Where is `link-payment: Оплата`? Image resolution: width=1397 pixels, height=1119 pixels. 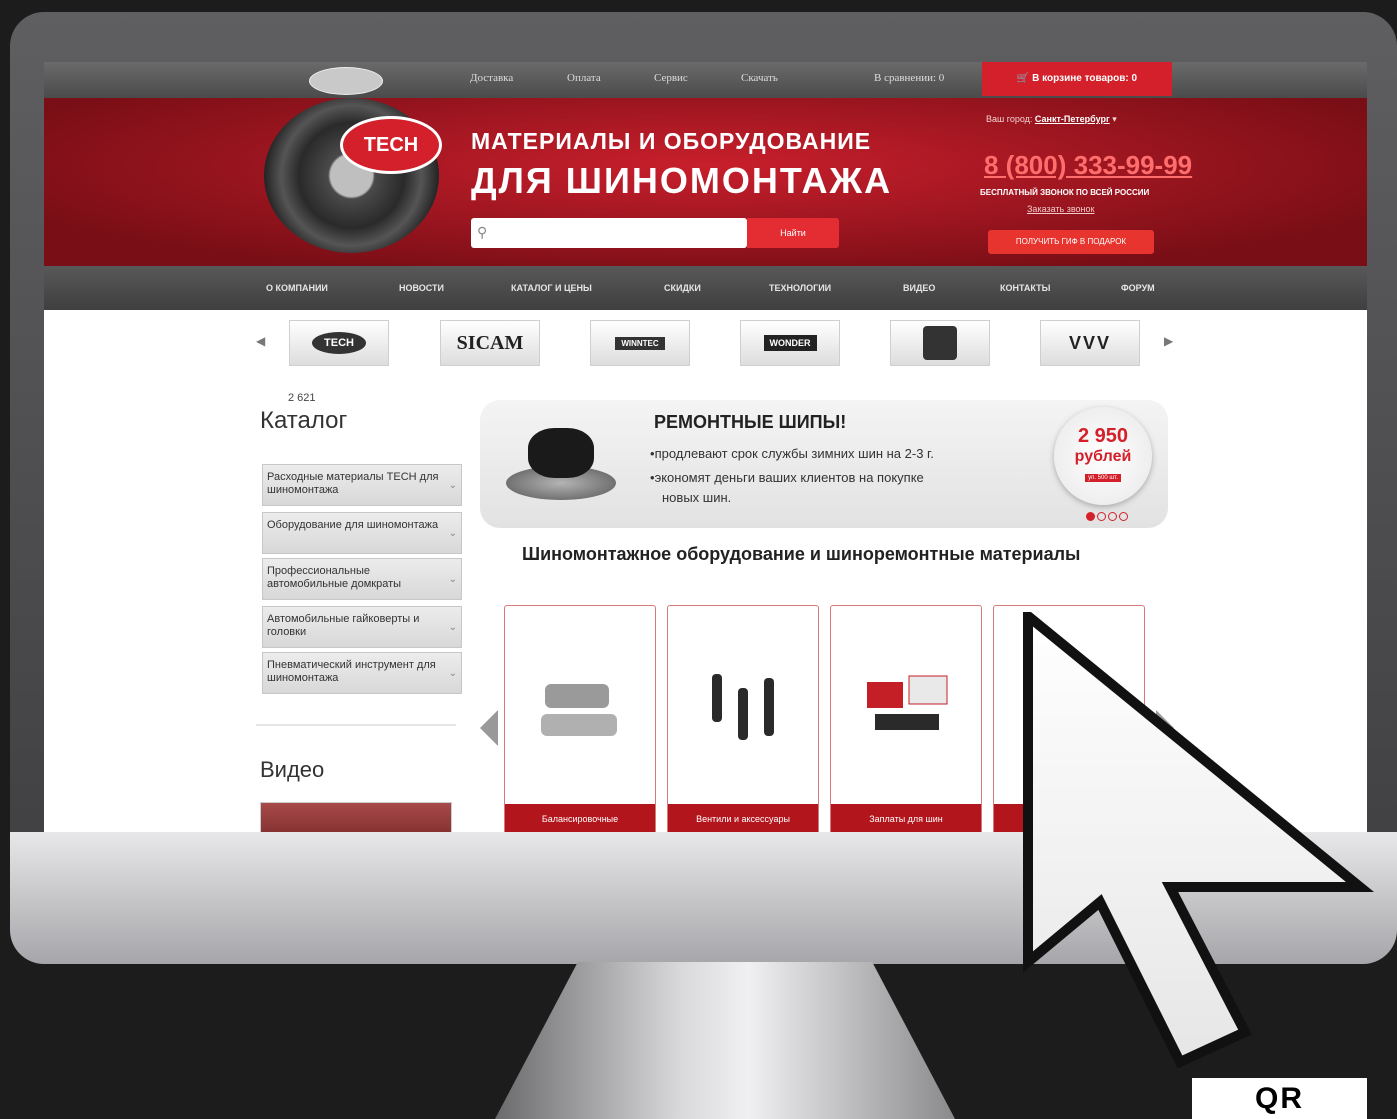
link-payment: Оплата is located at coordinates (584, 78).